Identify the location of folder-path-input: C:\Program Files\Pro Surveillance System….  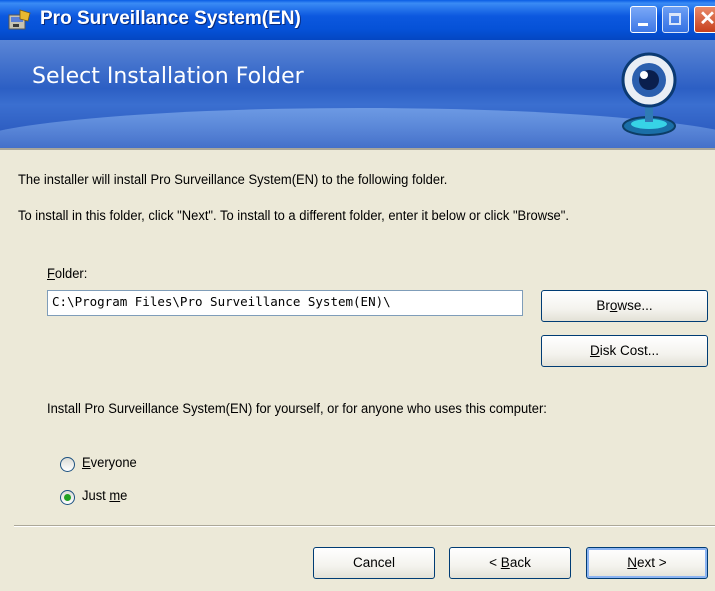
(285, 303).